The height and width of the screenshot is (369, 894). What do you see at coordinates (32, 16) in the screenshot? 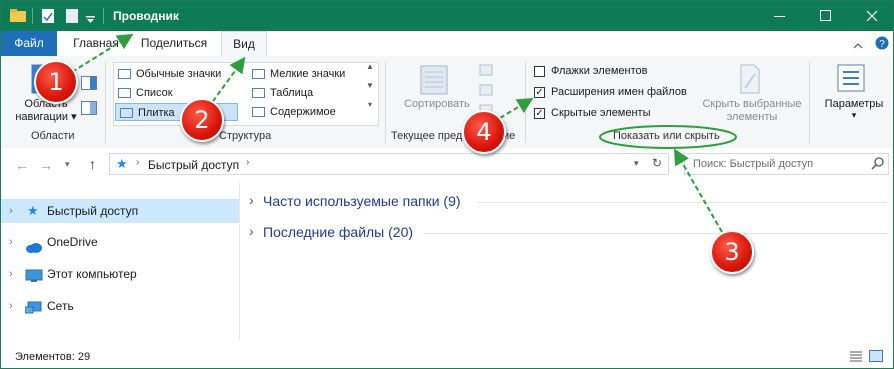
I see `qat-separator` at bounding box center [32, 16].